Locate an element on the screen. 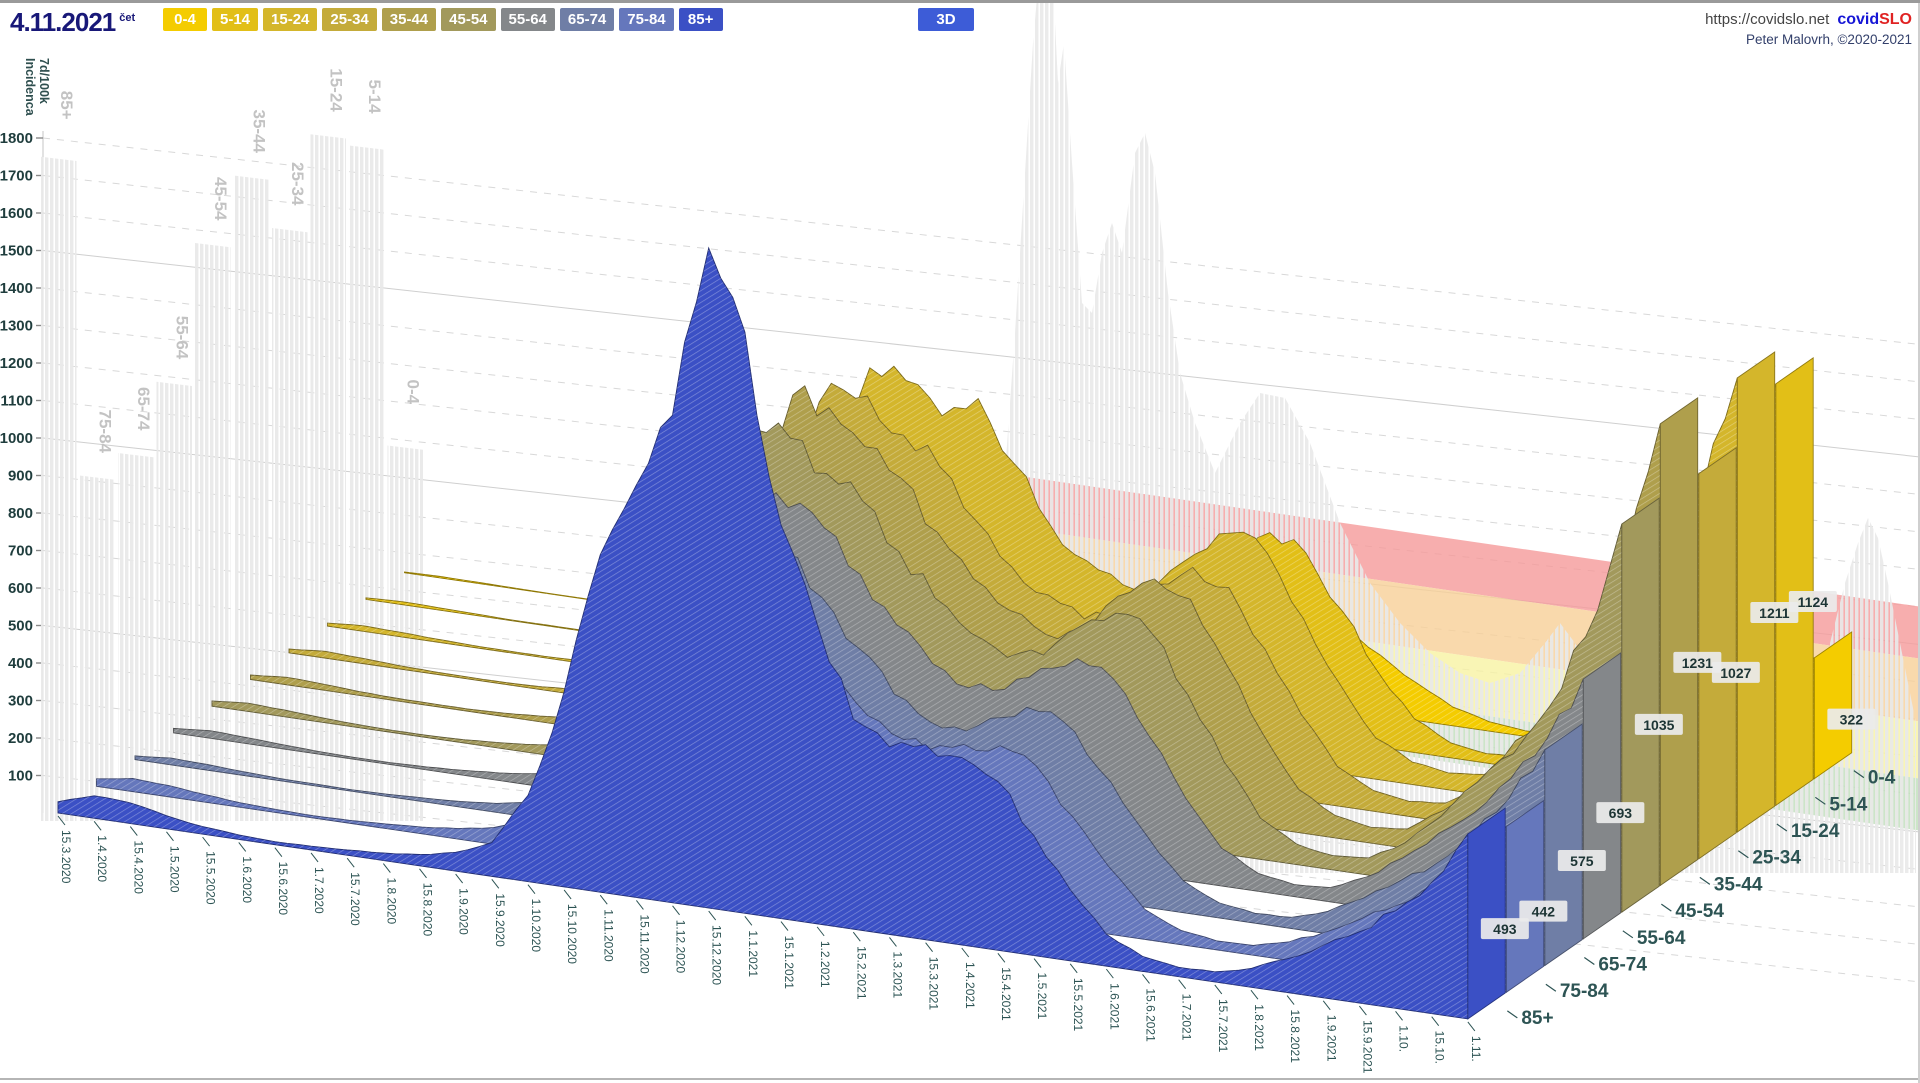 The image size is (1920, 1083). svg-text: 15.5.2020 is located at coordinates (211, 878).